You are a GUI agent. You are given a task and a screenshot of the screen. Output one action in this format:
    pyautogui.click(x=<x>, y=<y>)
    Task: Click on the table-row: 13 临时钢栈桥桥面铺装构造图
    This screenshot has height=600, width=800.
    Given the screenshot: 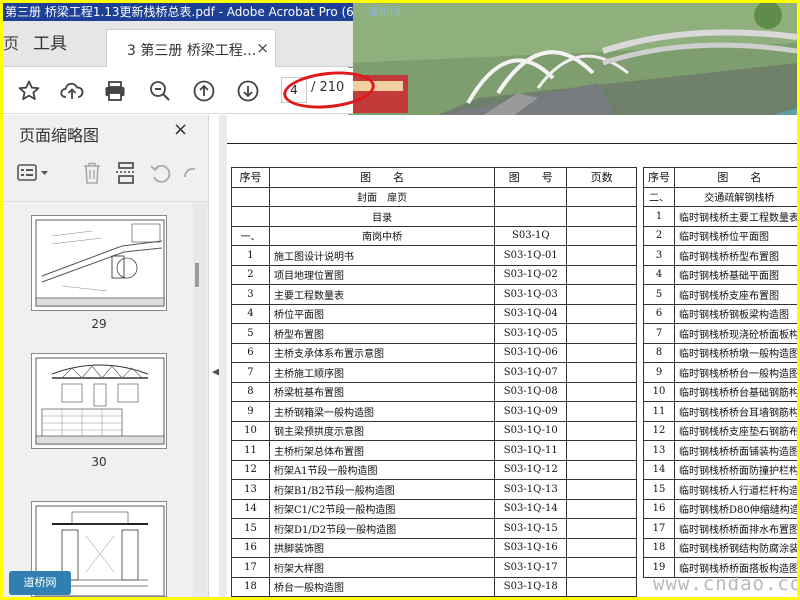 What is the action you would take?
    pyautogui.click(x=720, y=450)
    